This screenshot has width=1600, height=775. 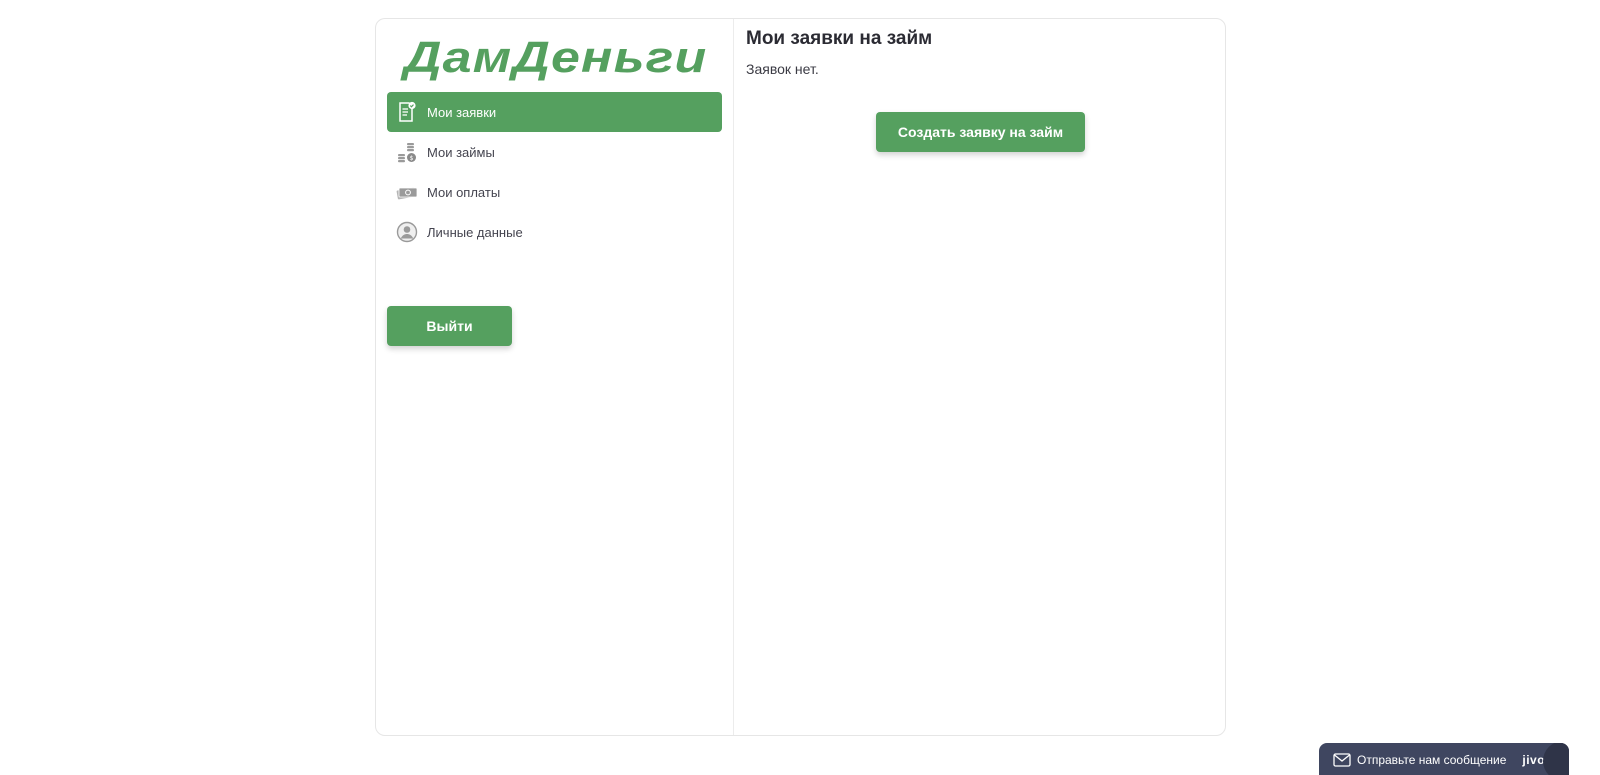 What do you see at coordinates (555, 58) in the screenshot?
I see `logo: ДамДеньги` at bounding box center [555, 58].